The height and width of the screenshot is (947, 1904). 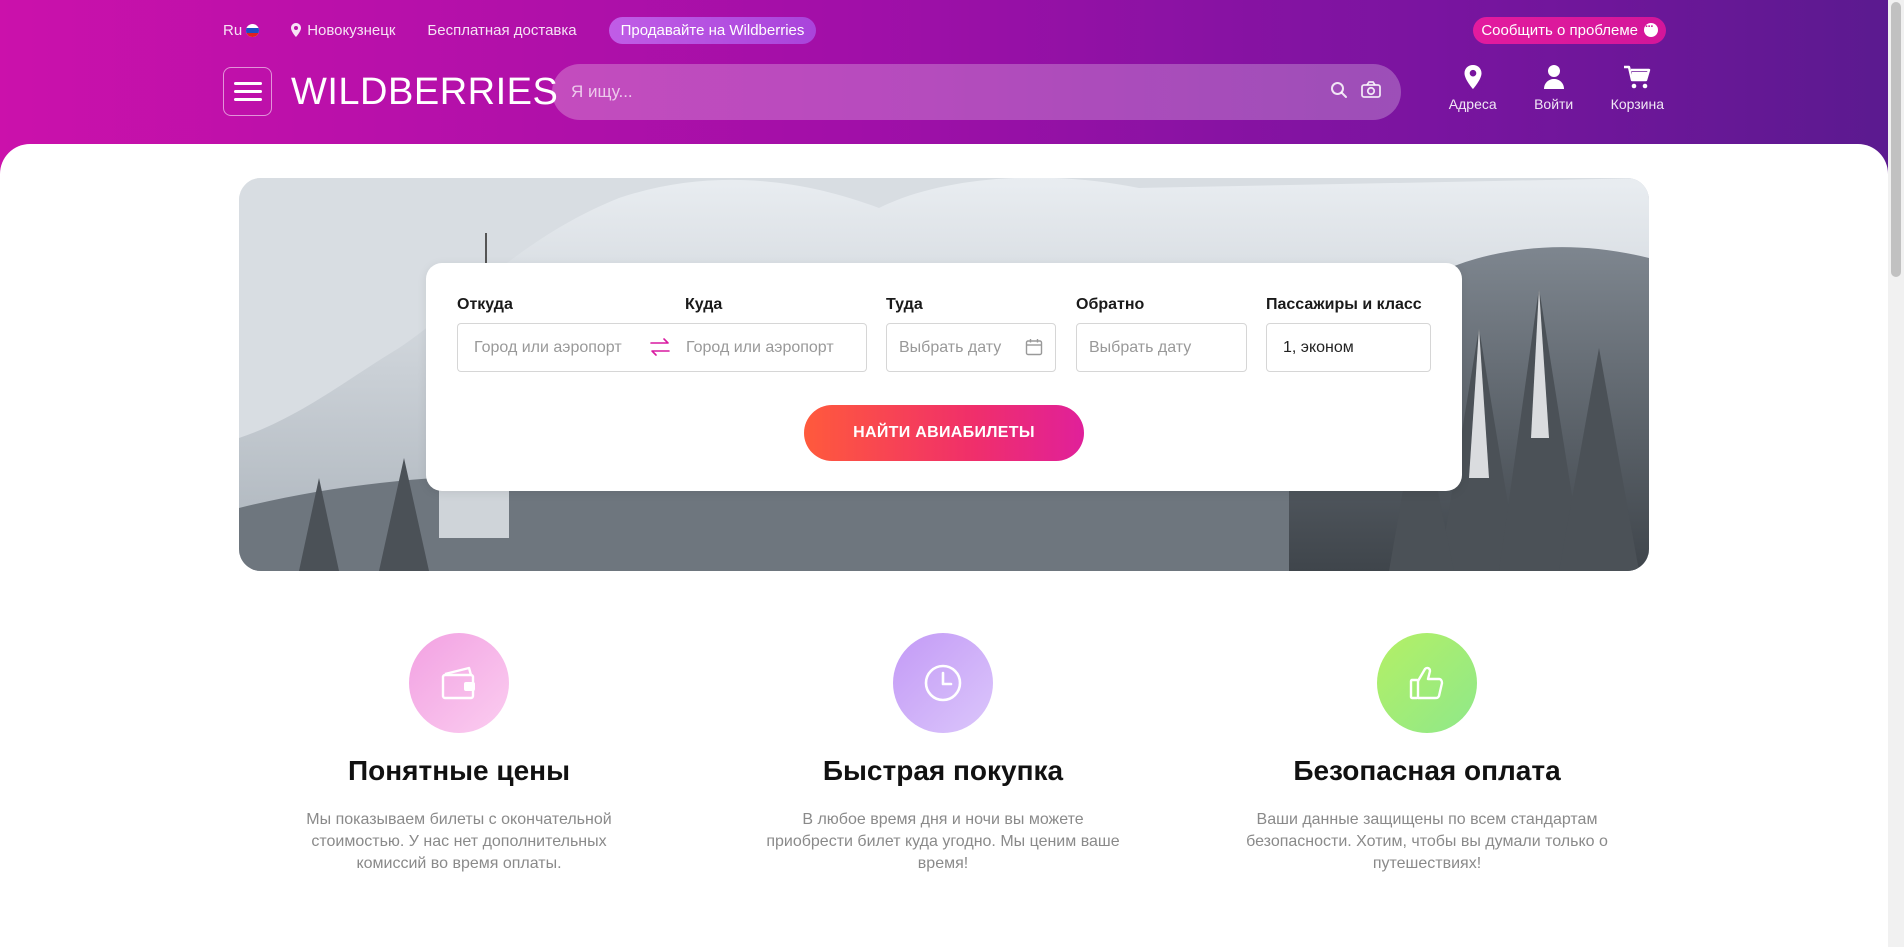 What do you see at coordinates (1427, 683) in the screenshot?
I see `thumbs-up-icon` at bounding box center [1427, 683].